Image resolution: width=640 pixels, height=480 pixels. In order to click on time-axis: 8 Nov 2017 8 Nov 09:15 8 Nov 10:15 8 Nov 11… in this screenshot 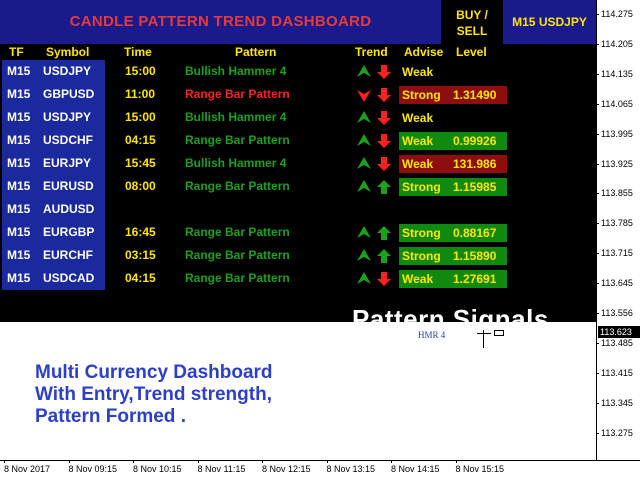, I will do `click(320, 470)`.